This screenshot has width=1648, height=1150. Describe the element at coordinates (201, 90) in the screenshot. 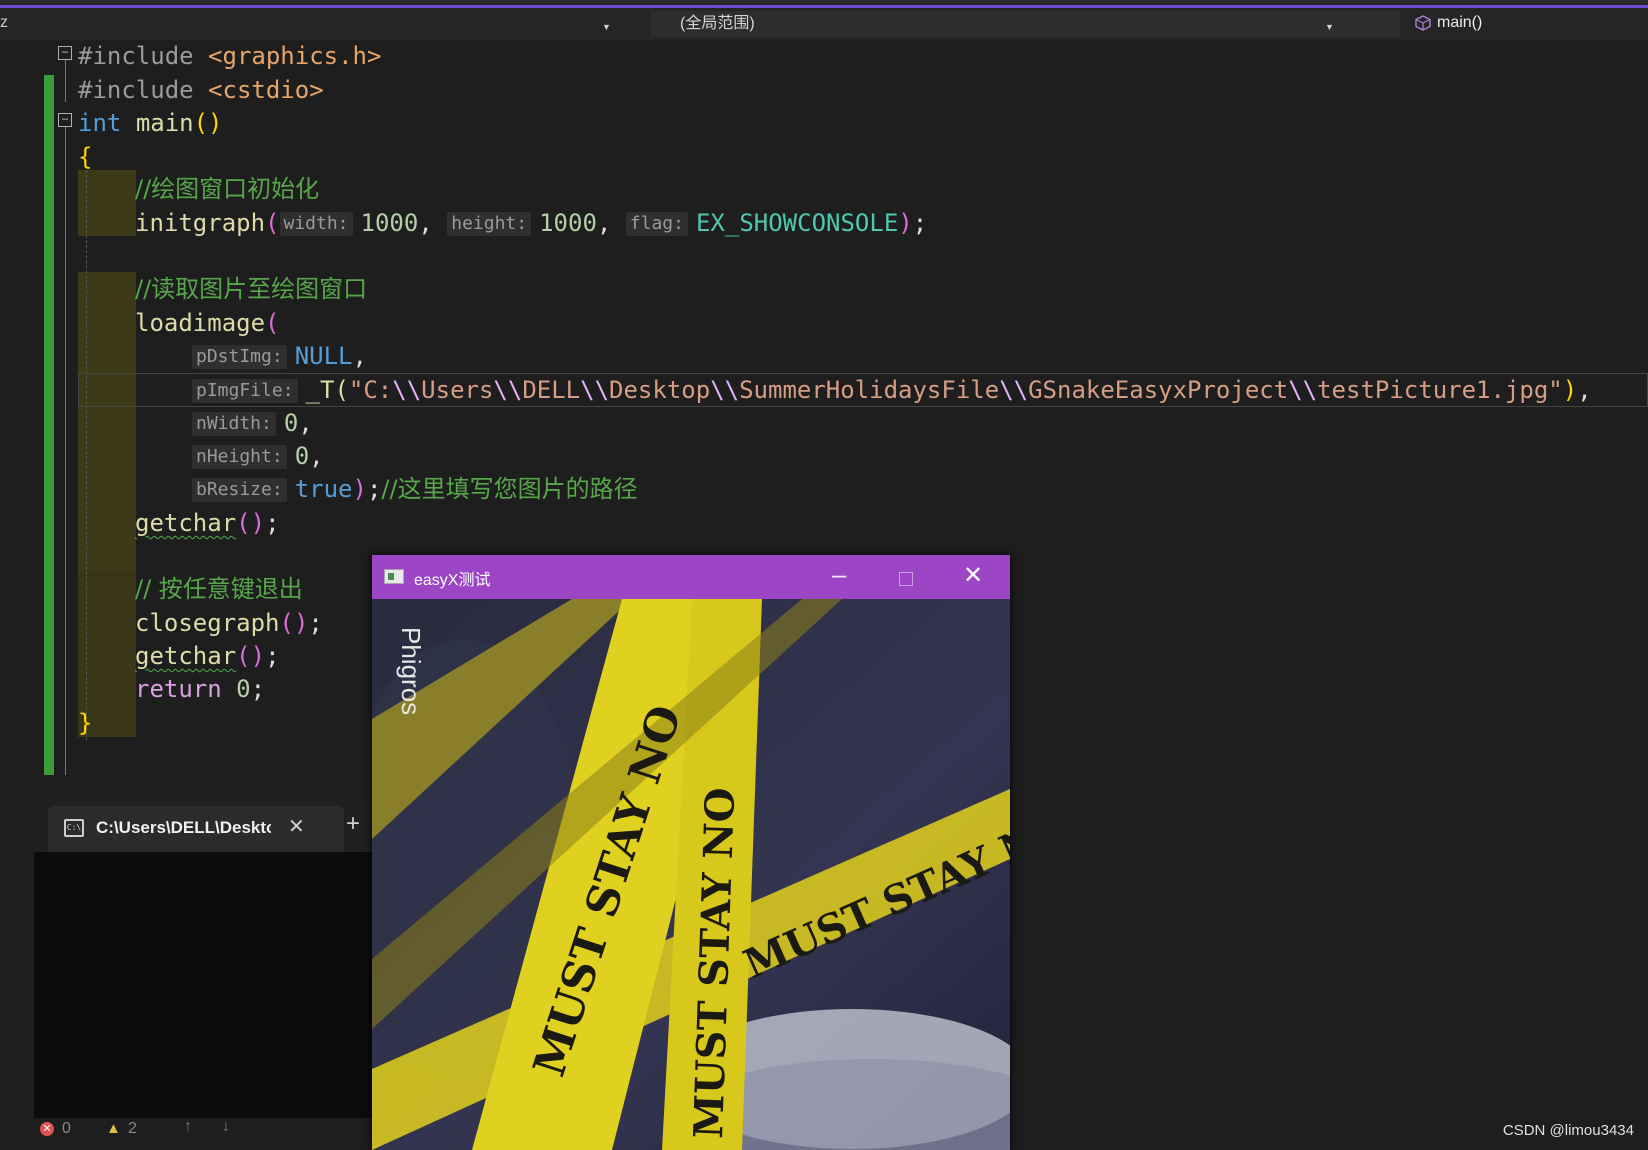

I see `code-line-include-cstdio: #include <cstdio>` at that location.